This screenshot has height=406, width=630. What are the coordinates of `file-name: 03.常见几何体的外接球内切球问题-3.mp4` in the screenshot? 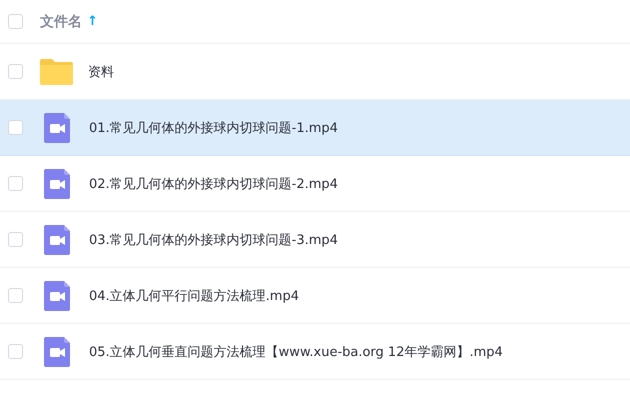 It's located at (213, 239).